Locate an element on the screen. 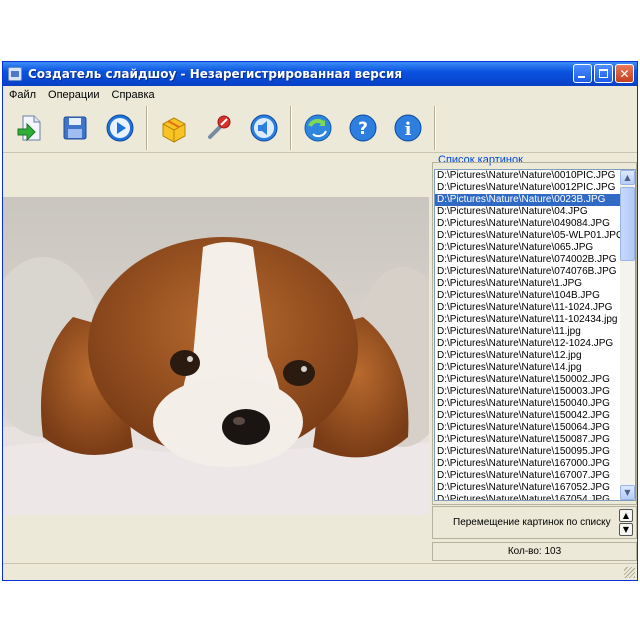 Image resolution: width=640 pixels, height=640 pixels. arrow-up-icon: ▲ is located at coordinates (626, 515).